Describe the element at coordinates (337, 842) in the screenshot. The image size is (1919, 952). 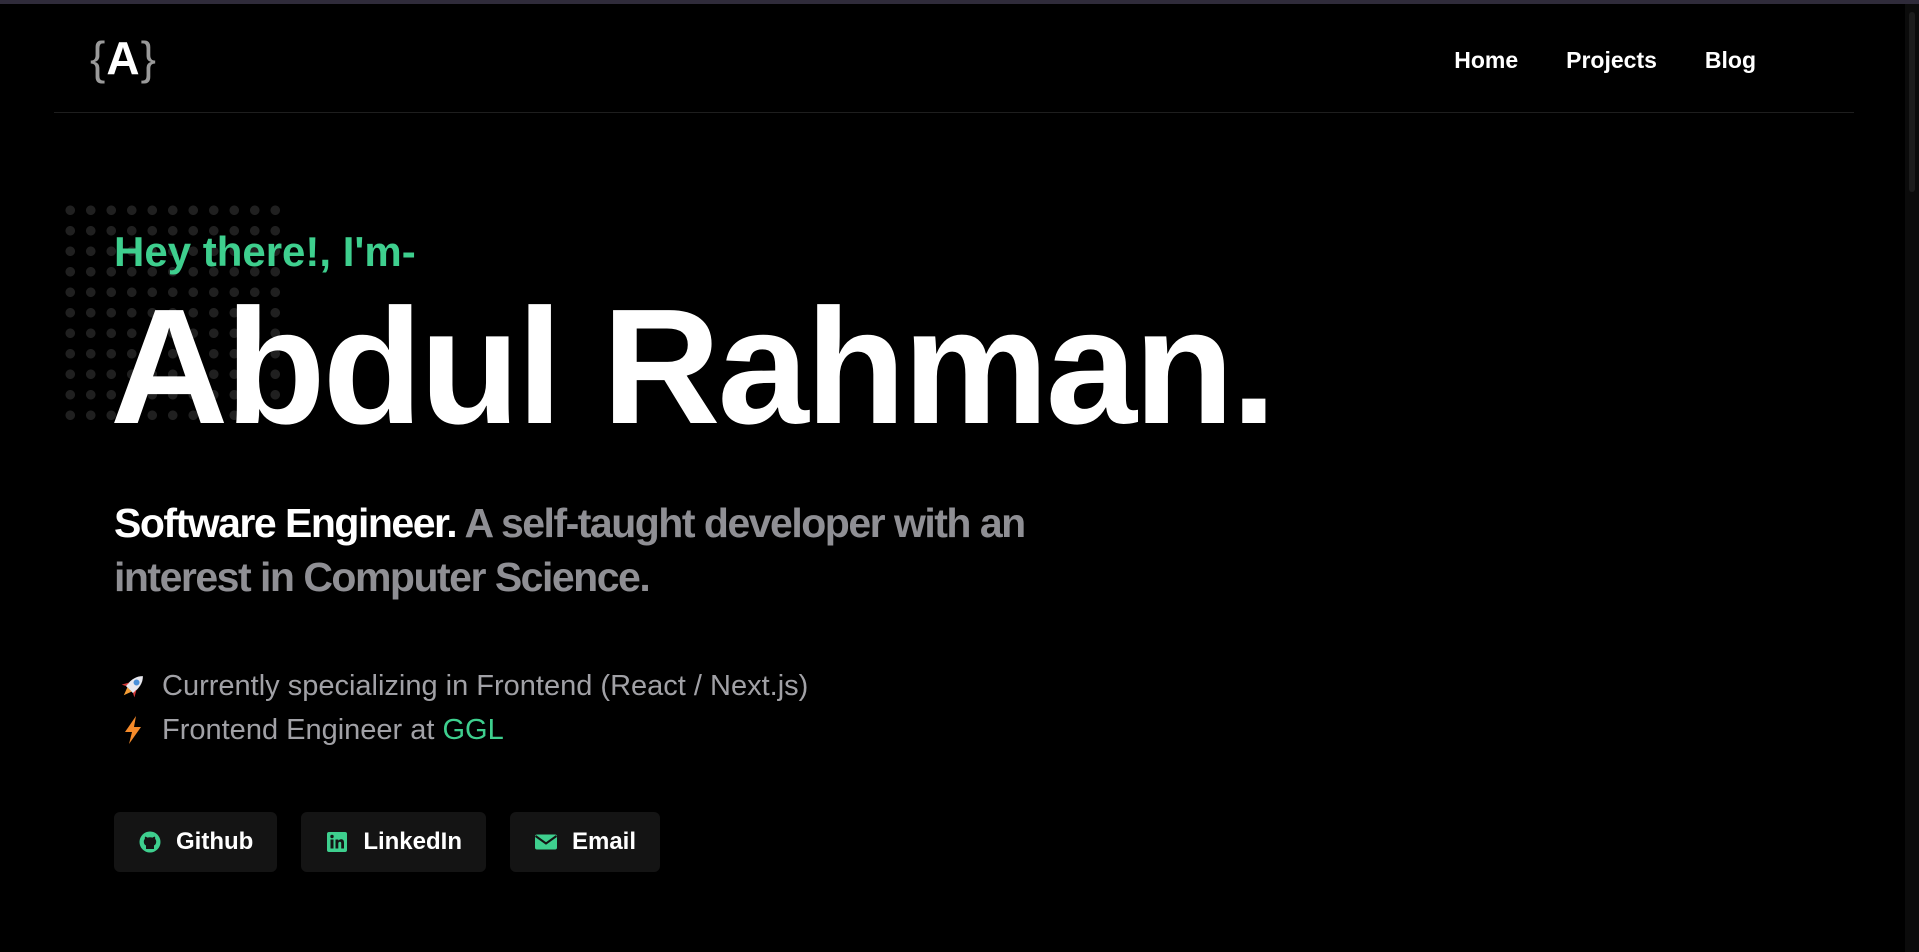
I see `linkedin-icon` at that location.